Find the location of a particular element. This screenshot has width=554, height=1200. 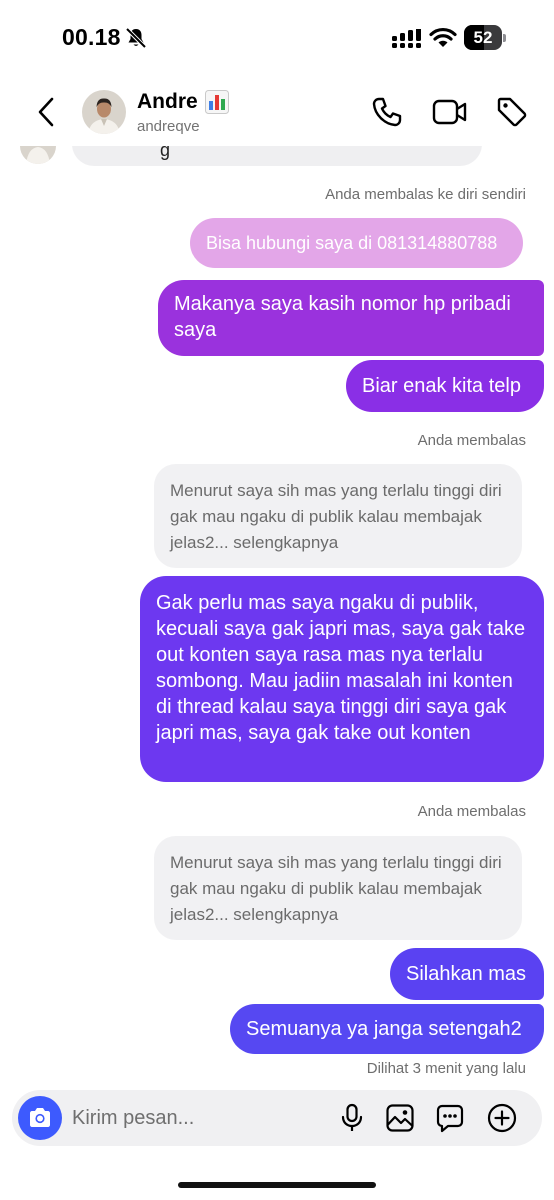

camera-button is located at coordinates (40, 1118).